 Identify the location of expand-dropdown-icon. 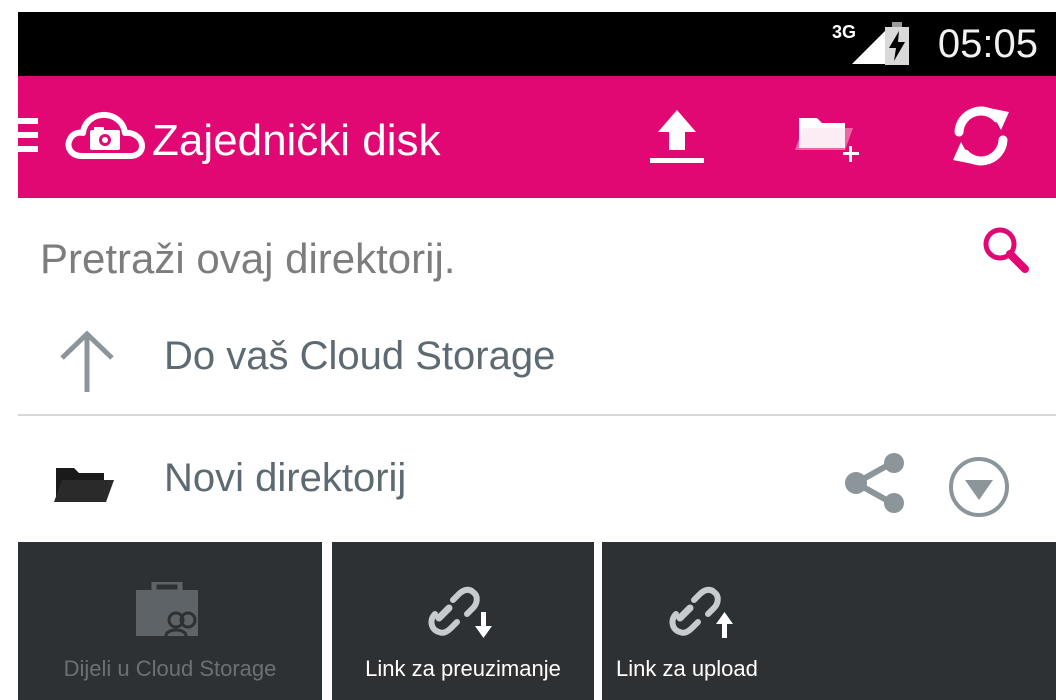
(979, 489).